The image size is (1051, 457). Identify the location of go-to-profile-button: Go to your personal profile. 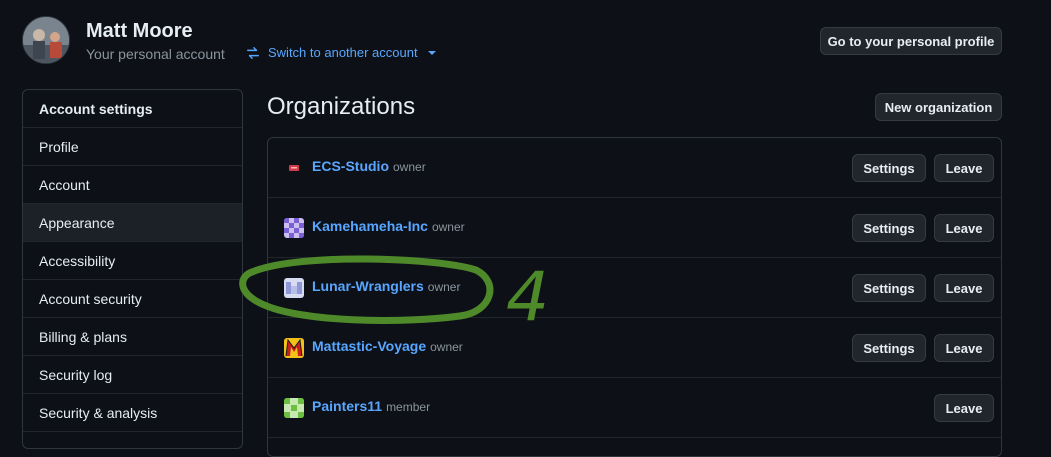
(911, 41).